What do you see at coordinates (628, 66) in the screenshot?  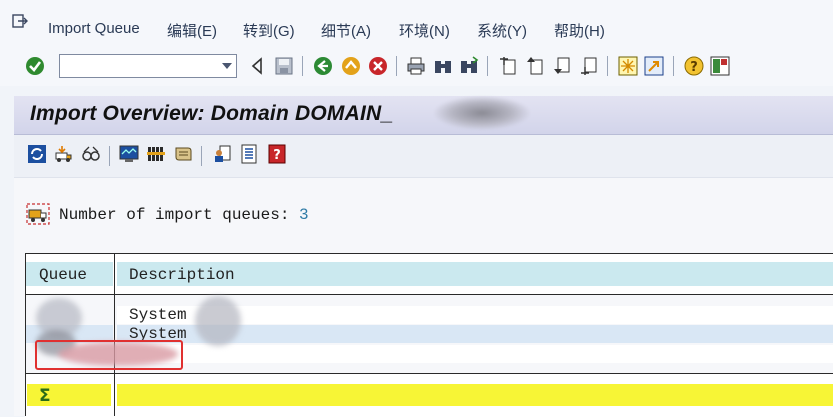 I see `create-session-icon` at bounding box center [628, 66].